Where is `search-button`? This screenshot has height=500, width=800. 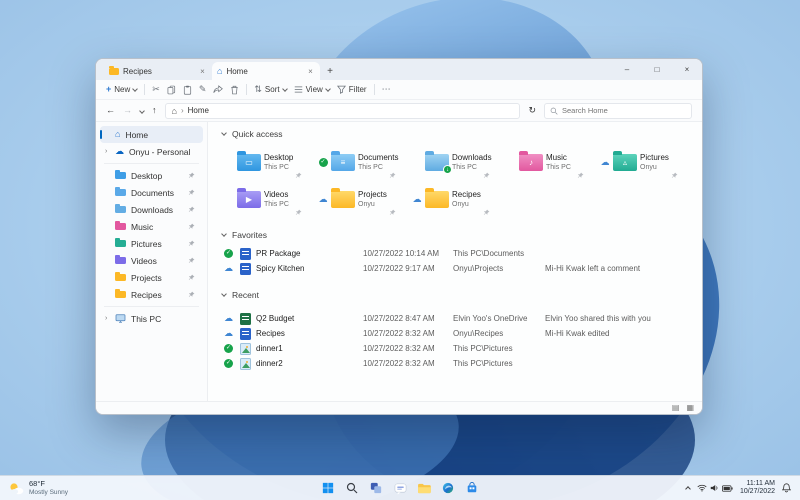
search-button is located at coordinates (352, 488).